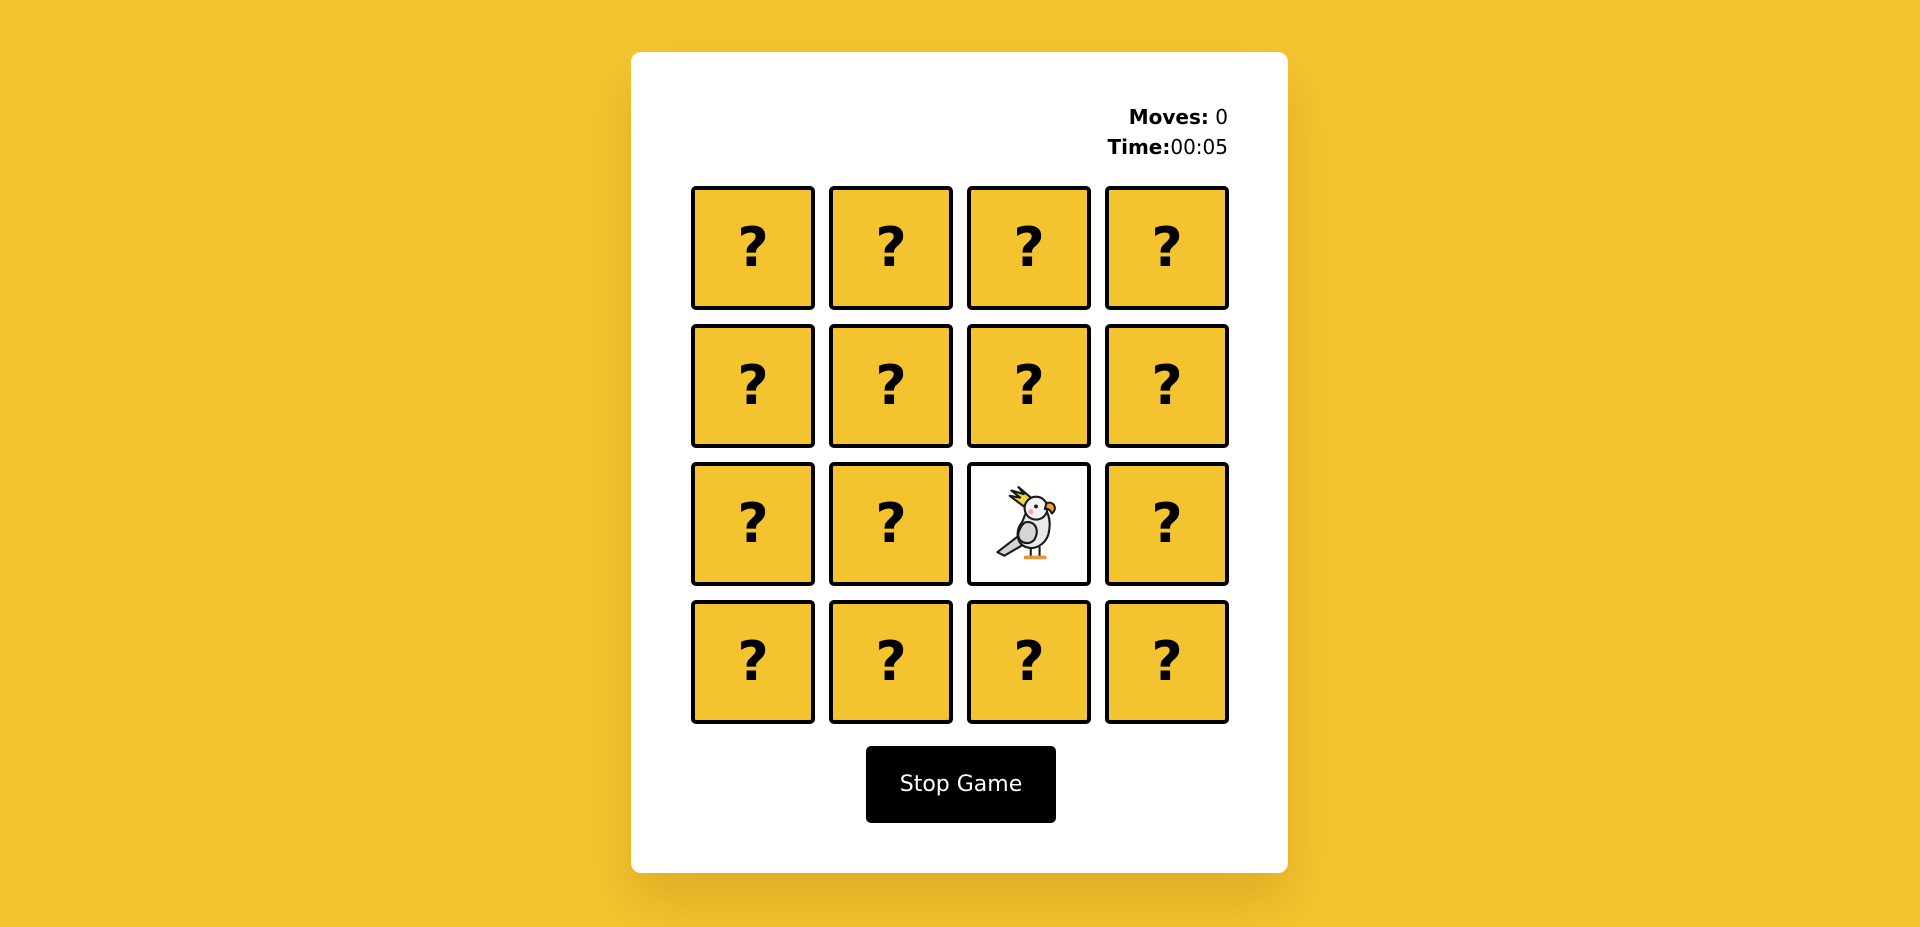  I want to click on card-4-1: ?, so click(753, 662).